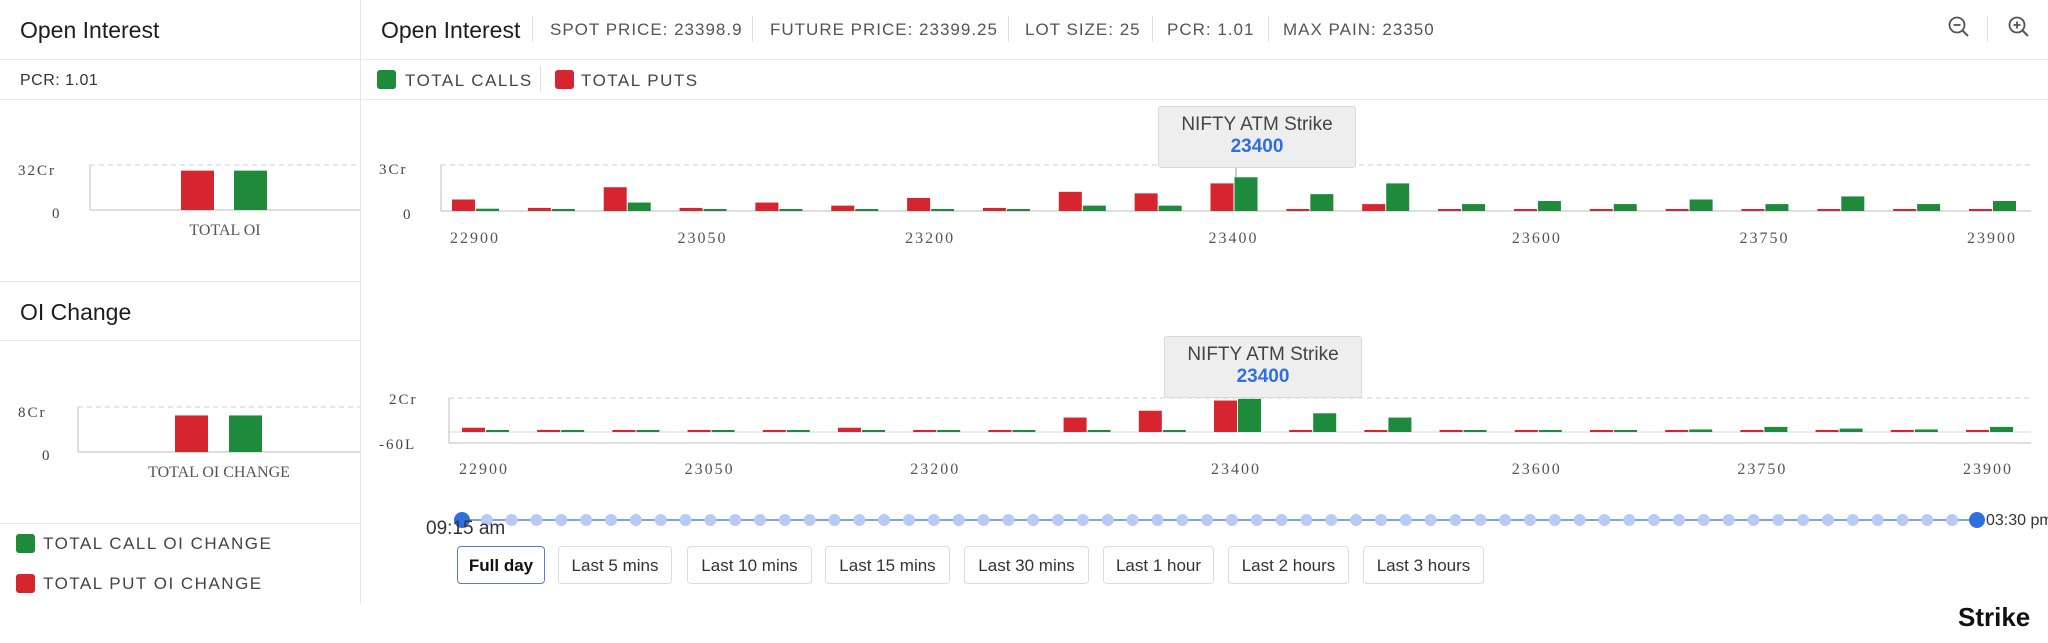  I want to click on btn-last-5-mins: Last 5 mins, so click(615, 565).